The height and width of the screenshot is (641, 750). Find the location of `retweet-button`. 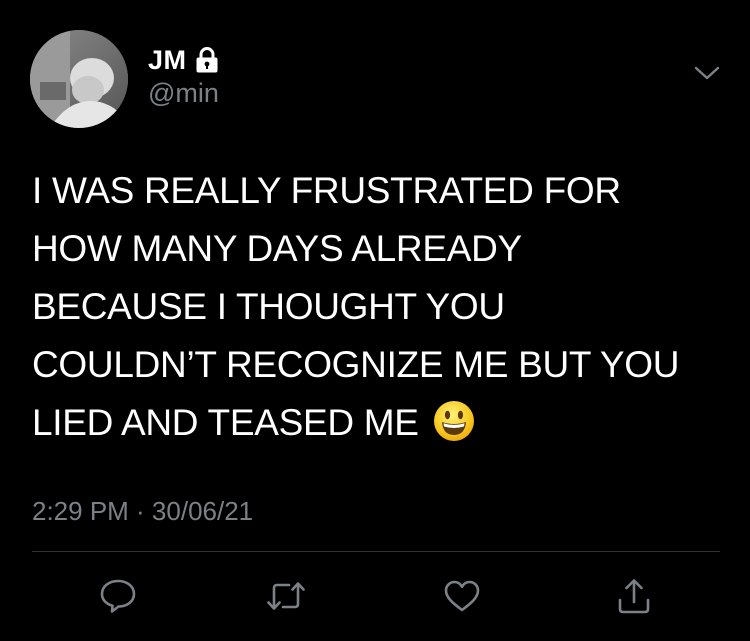

retweet-button is located at coordinates (286, 598).